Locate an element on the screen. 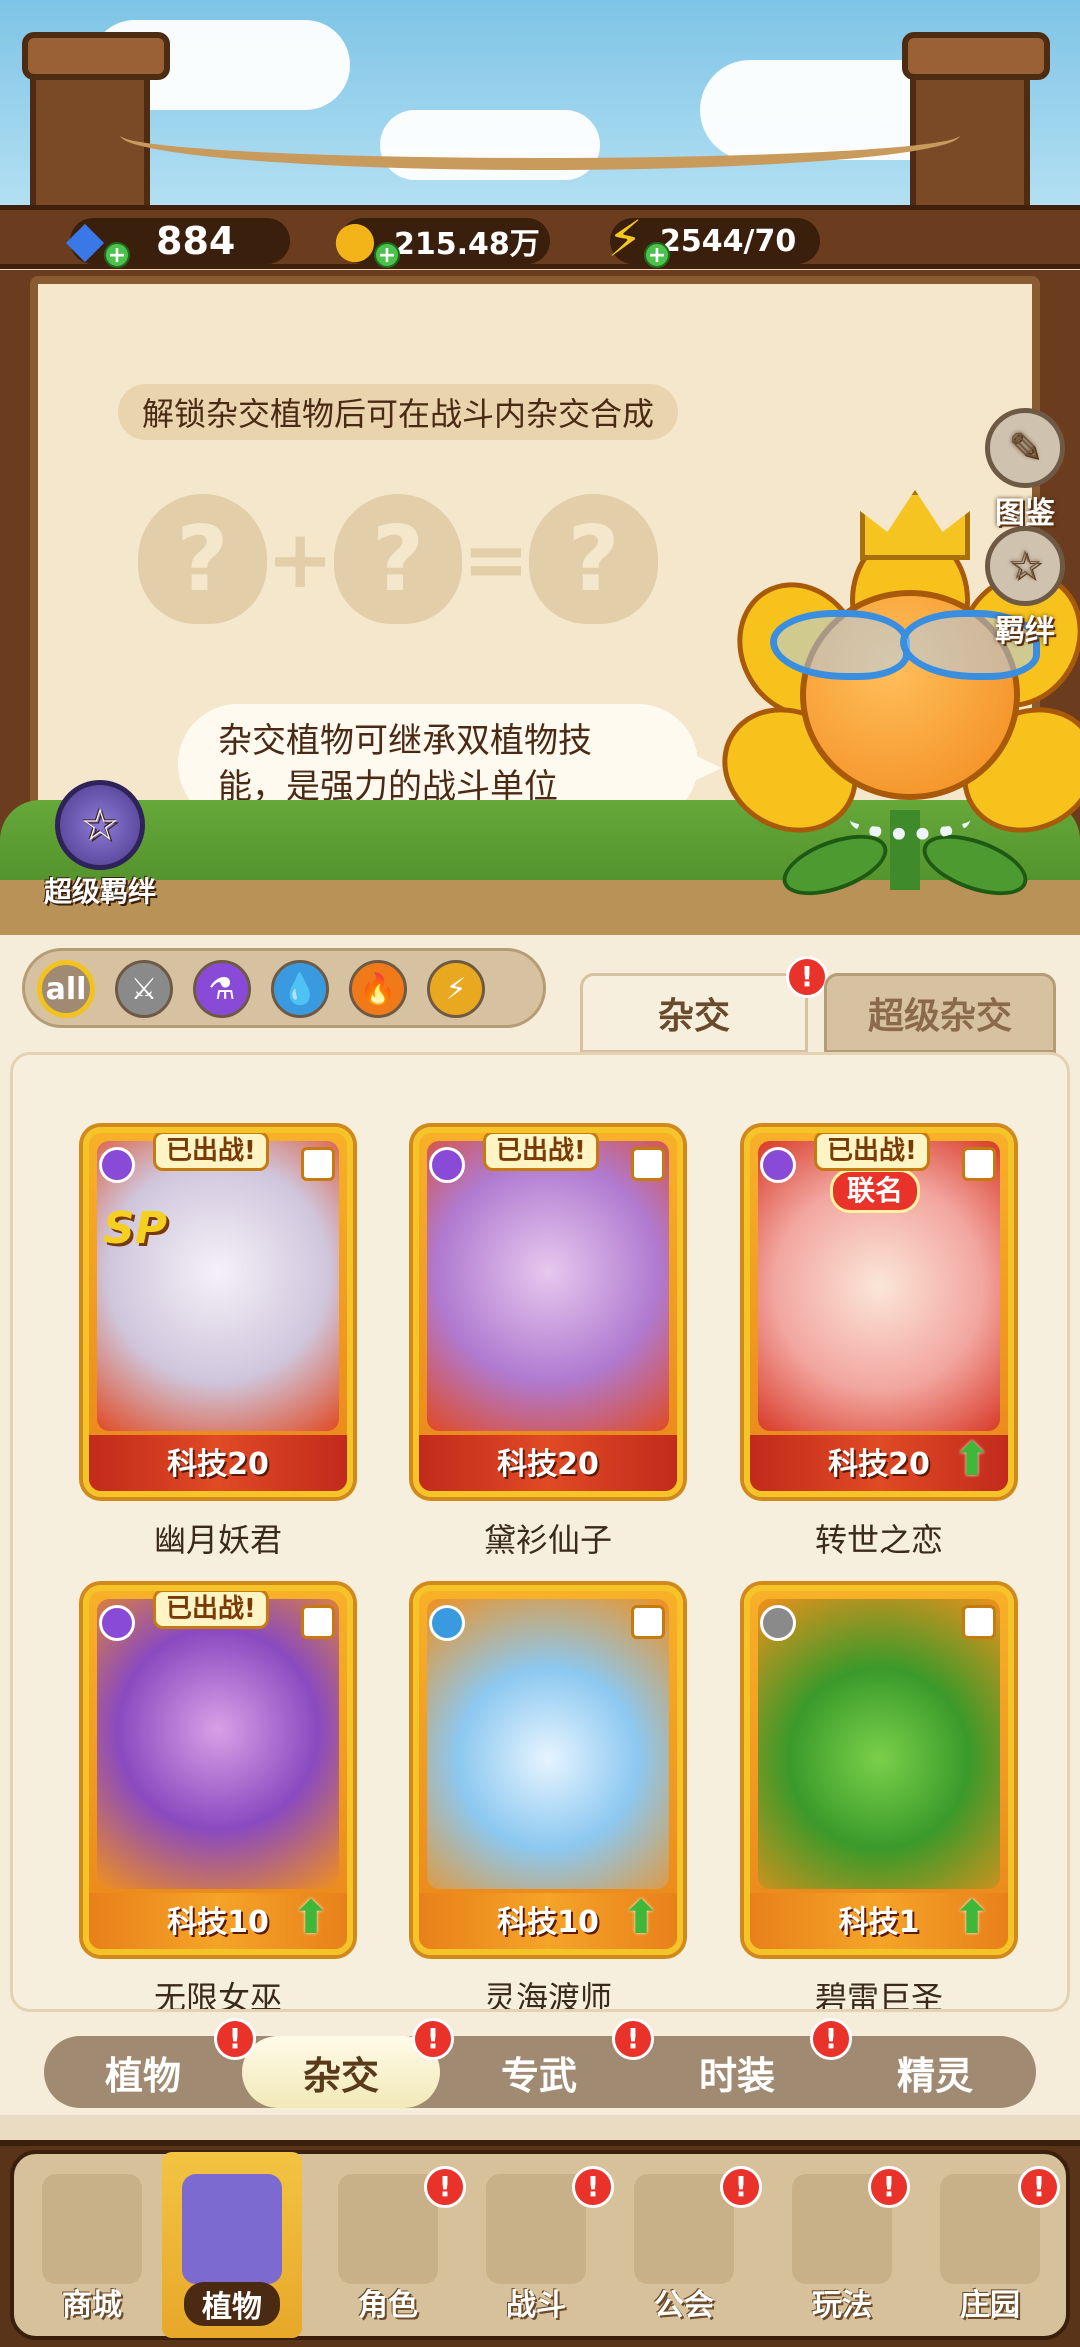 This screenshot has height=2347, width=1080. plant-card: 已出战! 科技10 ⬆ is located at coordinates (218, 1770).